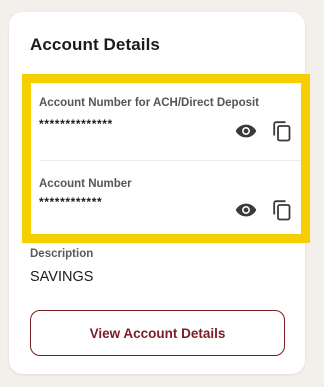 The height and width of the screenshot is (387, 324). I want to click on account-number-masked-value: ************, so click(71, 202).